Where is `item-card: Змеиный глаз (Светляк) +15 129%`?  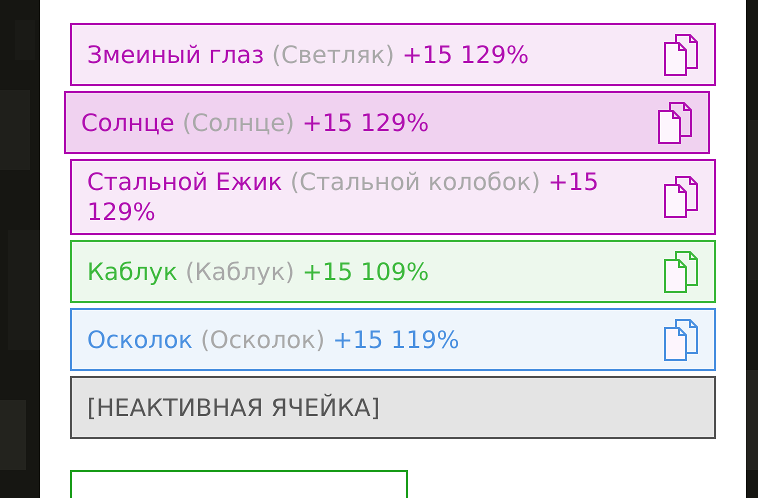 item-card: Змеиный глаз (Светляк) +15 129% is located at coordinates (393, 54).